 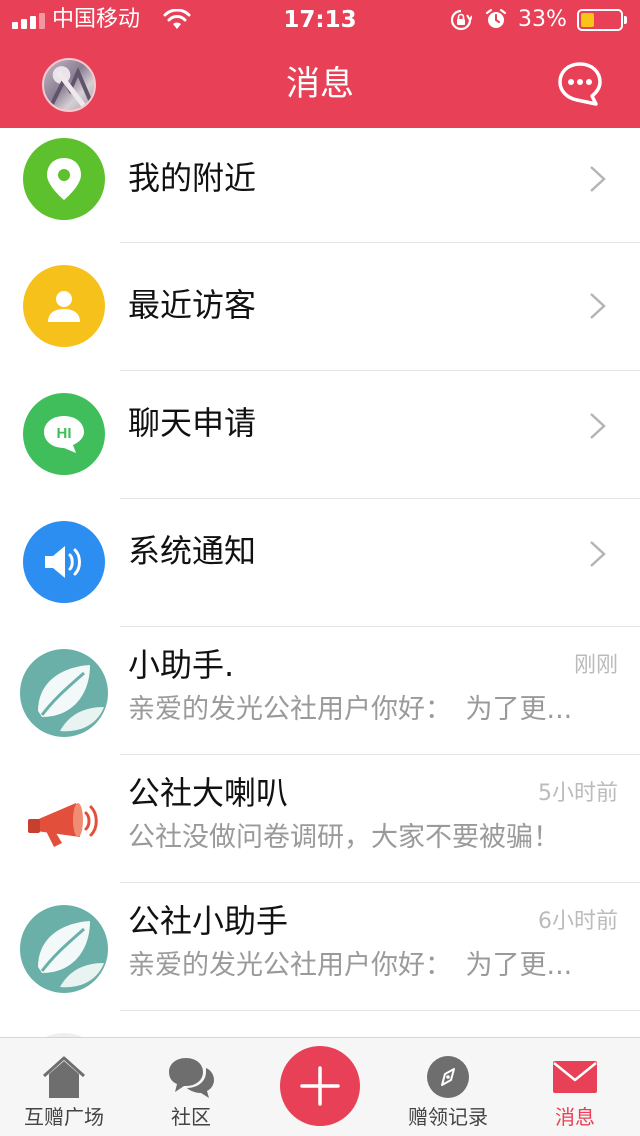 I want to click on conversation-name: 小助手., so click(x=181, y=665).